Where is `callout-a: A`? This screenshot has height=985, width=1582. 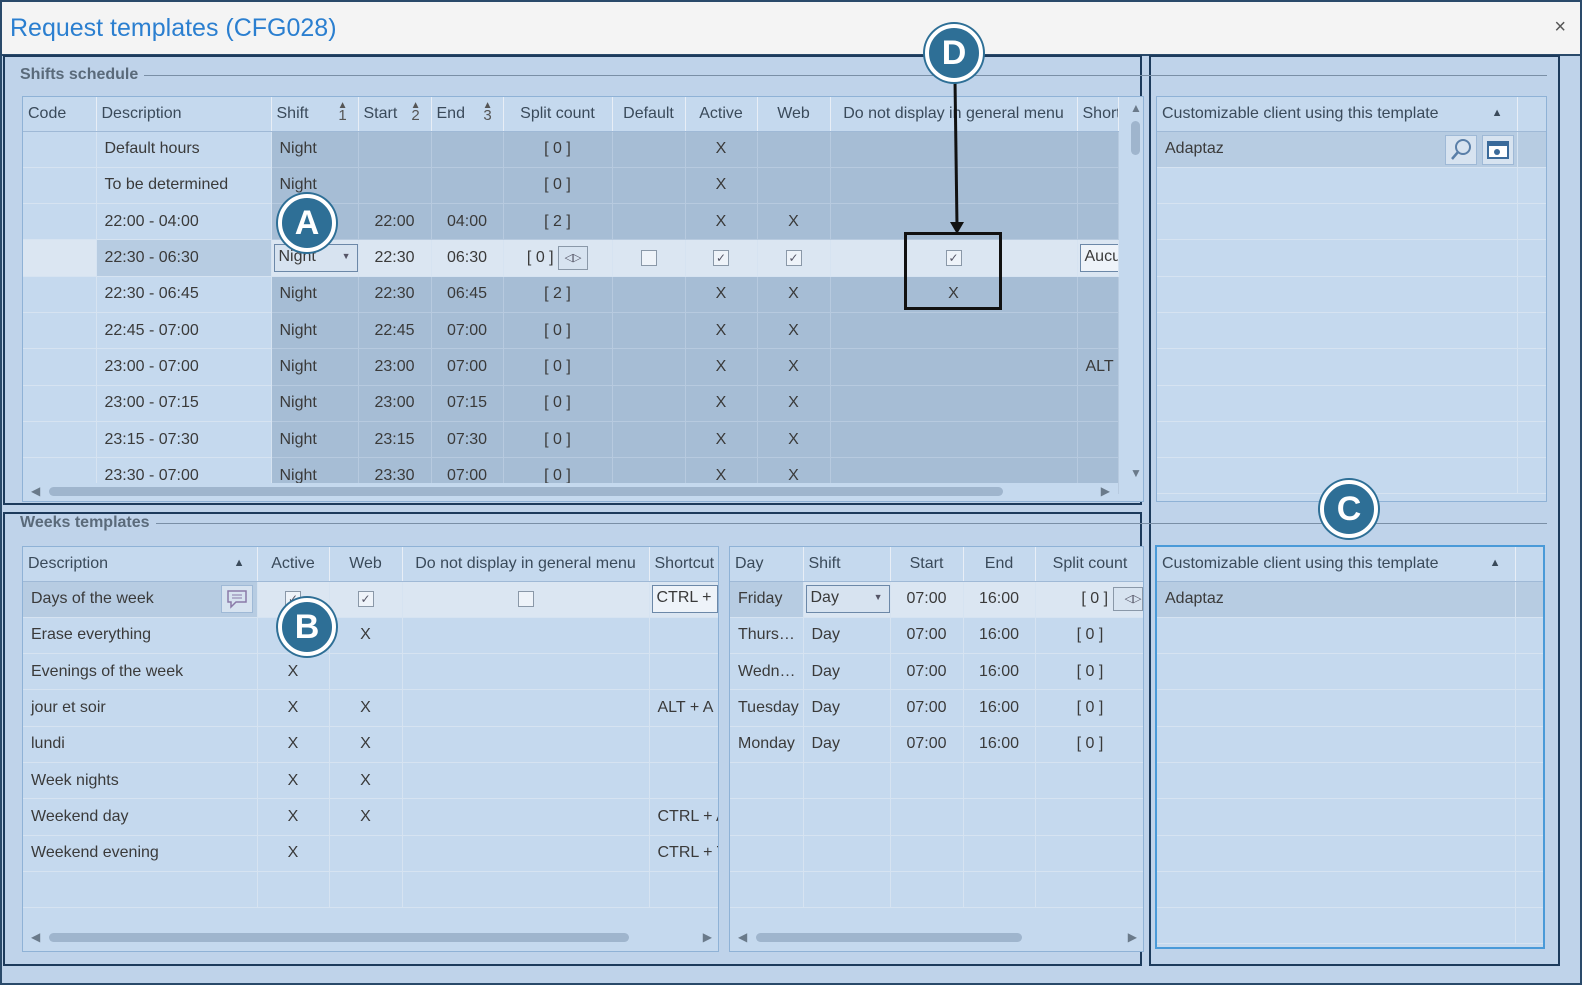 callout-a: A is located at coordinates (307, 223).